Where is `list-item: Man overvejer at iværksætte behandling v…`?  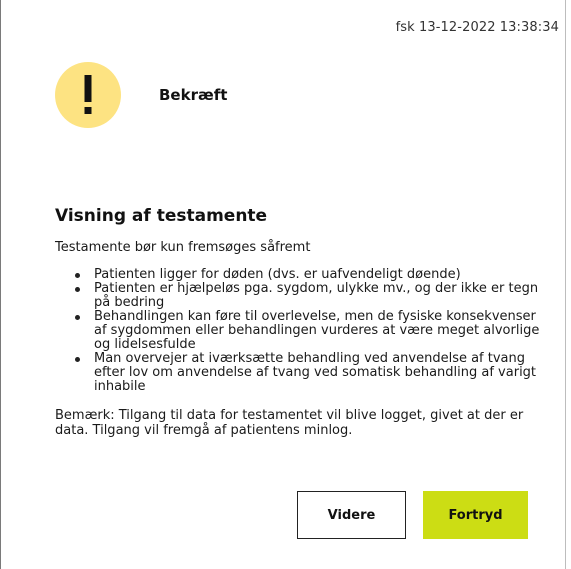
list-item: Man overvejer at iværksætte behandling v… is located at coordinates (310, 373).